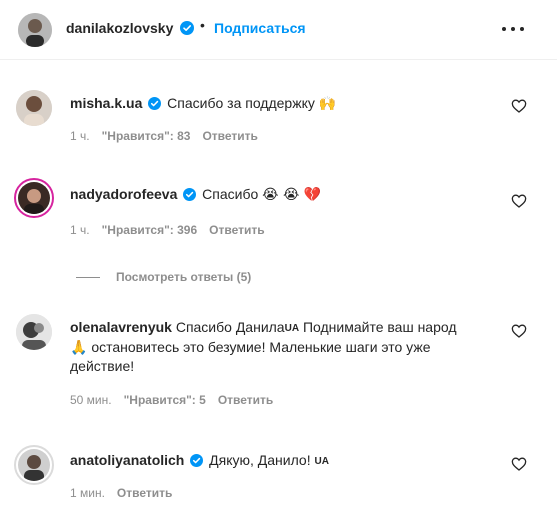  Describe the element at coordinates (150, 230) in the screenshot. I see `comment-likes: "Нравится": 396` at that location.